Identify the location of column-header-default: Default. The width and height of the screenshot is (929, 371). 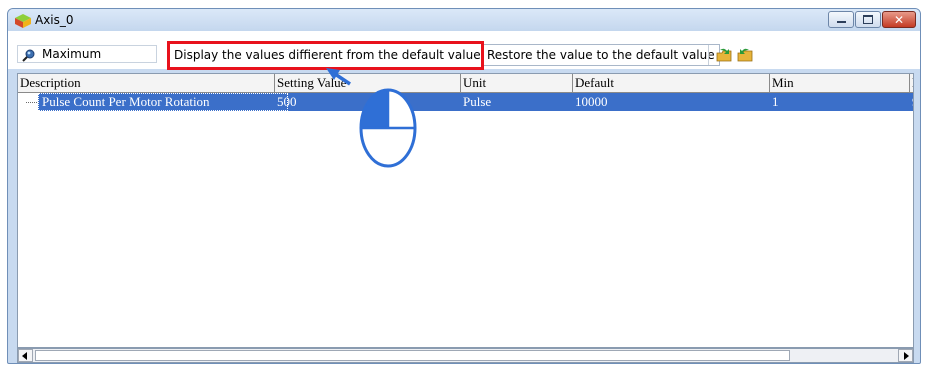
(671, 83).